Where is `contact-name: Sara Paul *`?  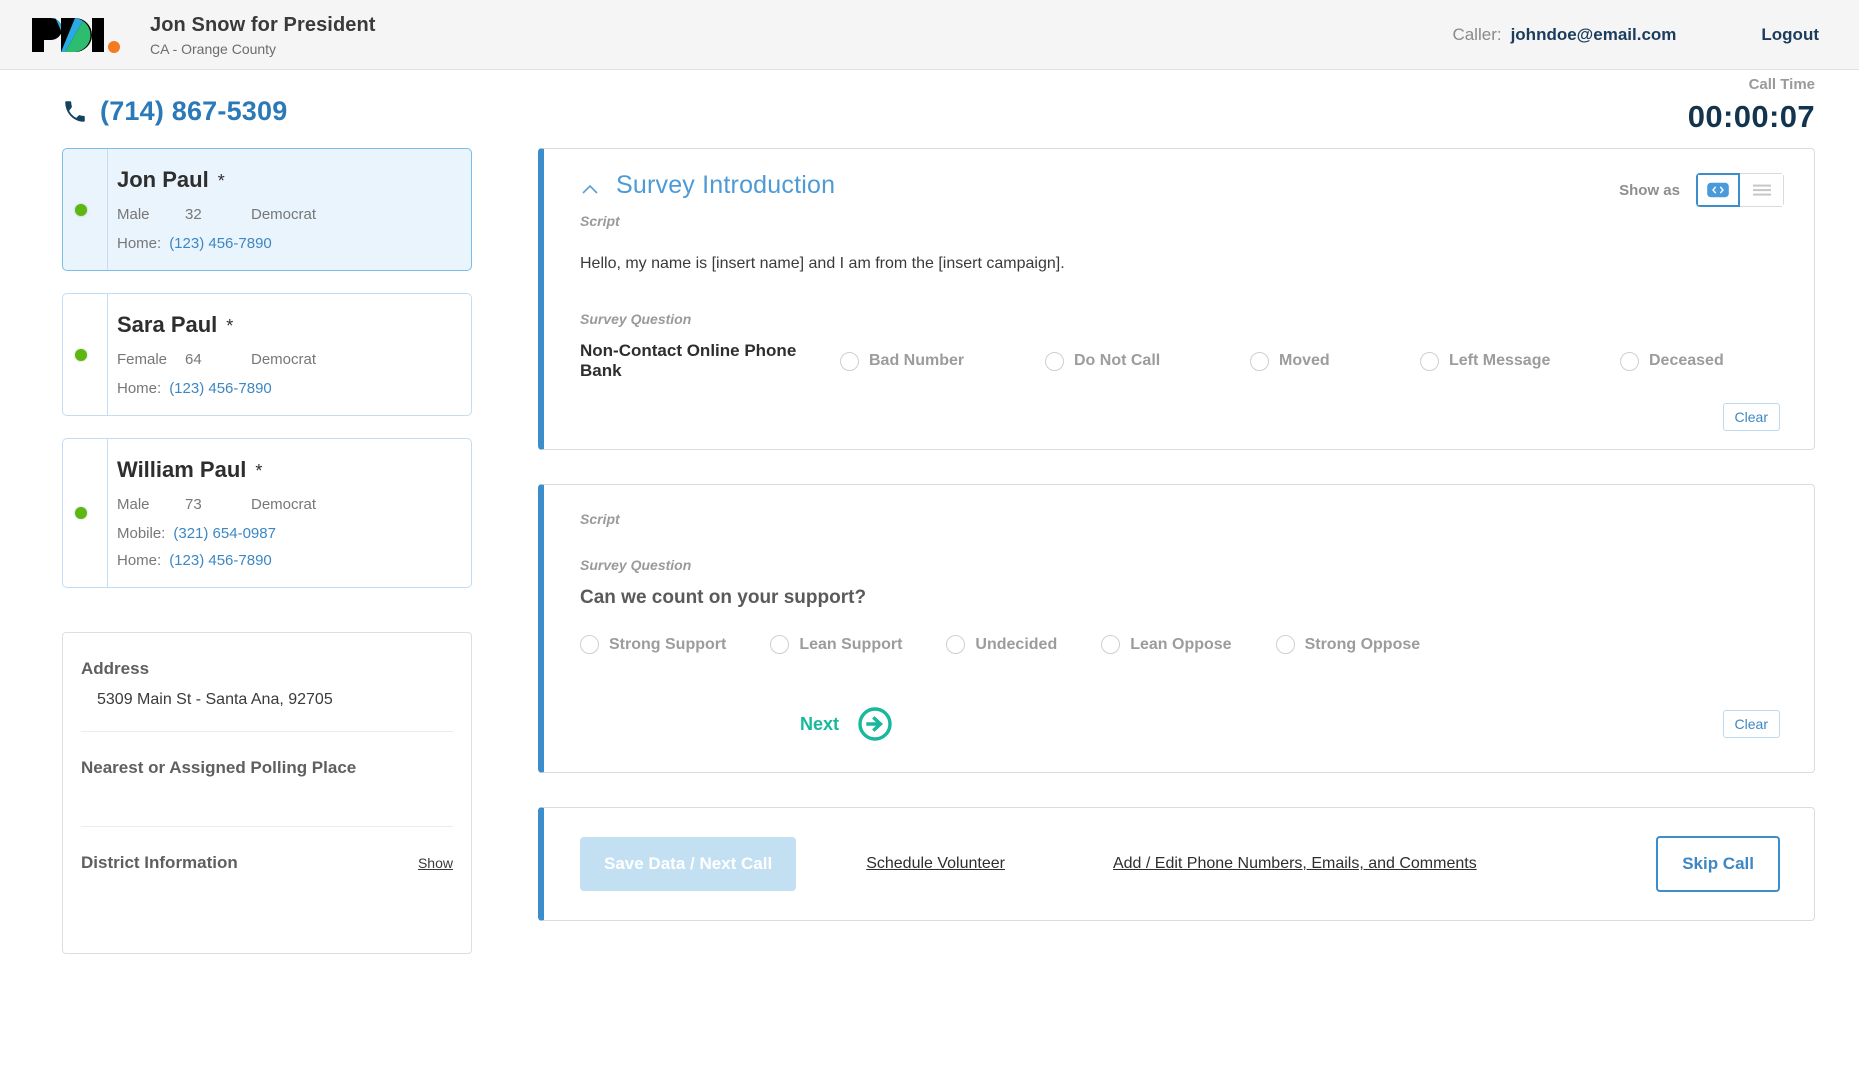 contact-name: Sara Paul * is located at coordinates (284, 325).